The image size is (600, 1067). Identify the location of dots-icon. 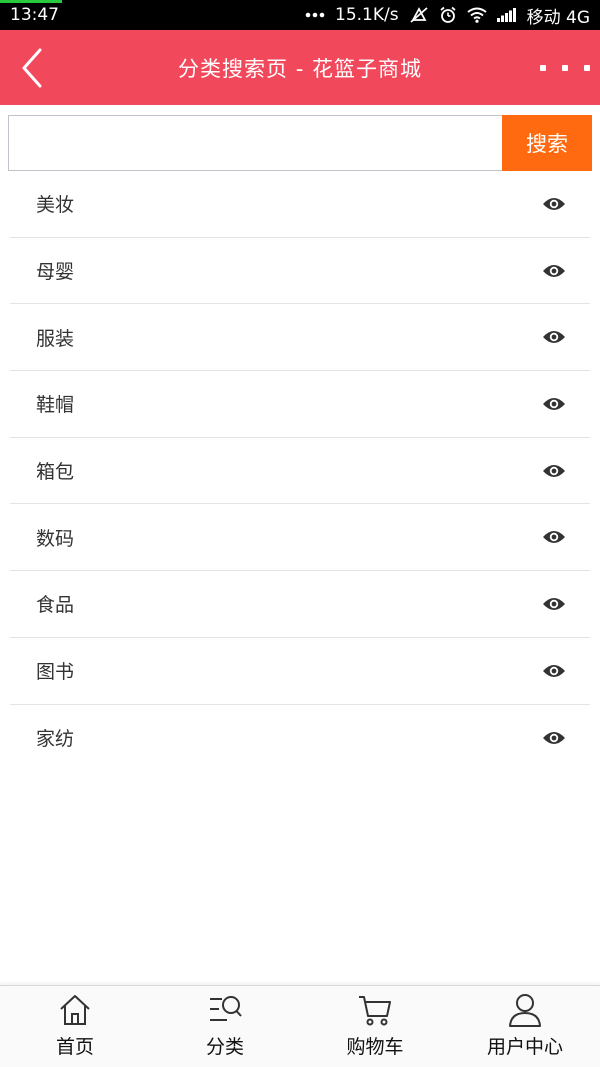
(315, 15).